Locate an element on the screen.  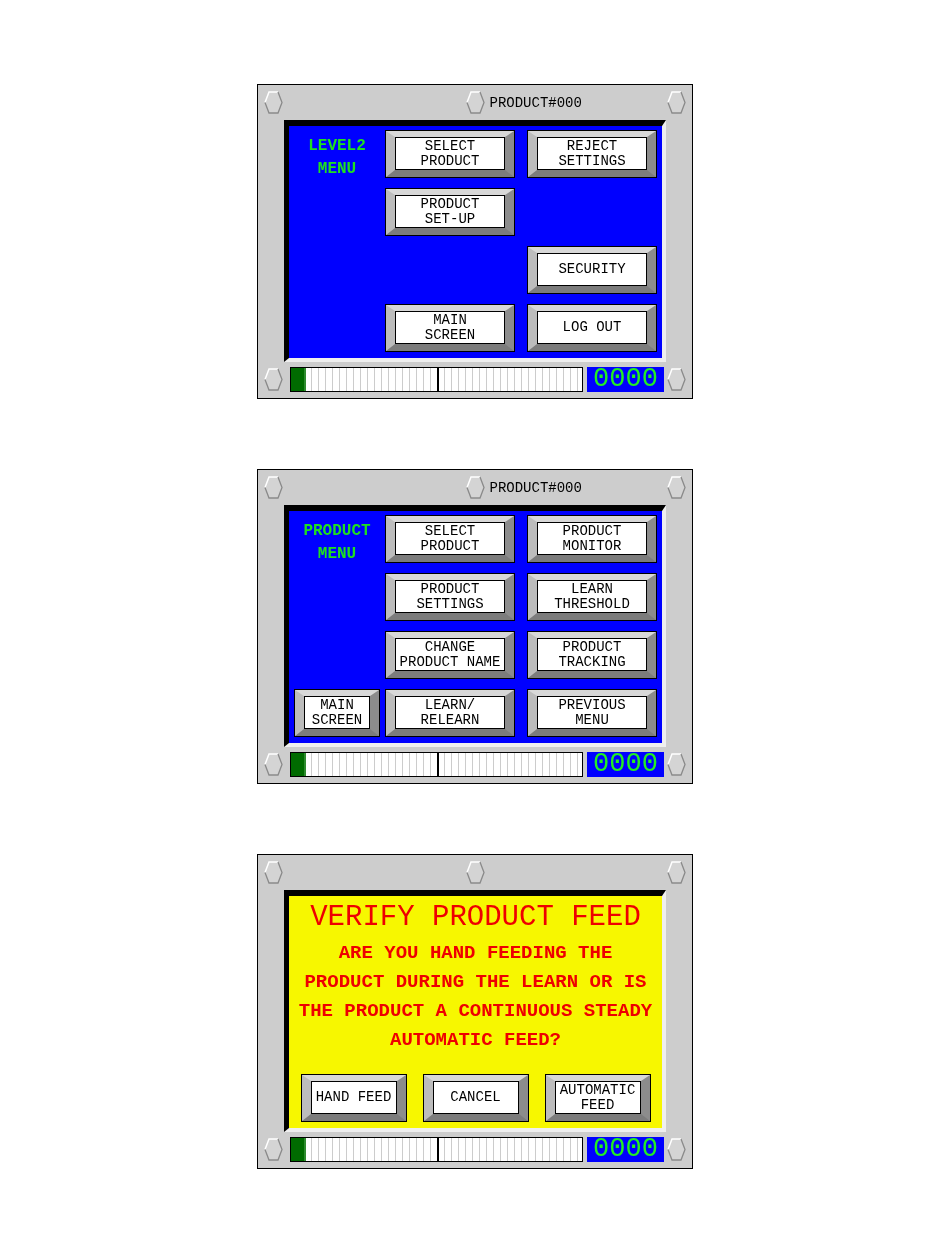
dialog-button: CANCEL is located at coordinates (475, 1098).